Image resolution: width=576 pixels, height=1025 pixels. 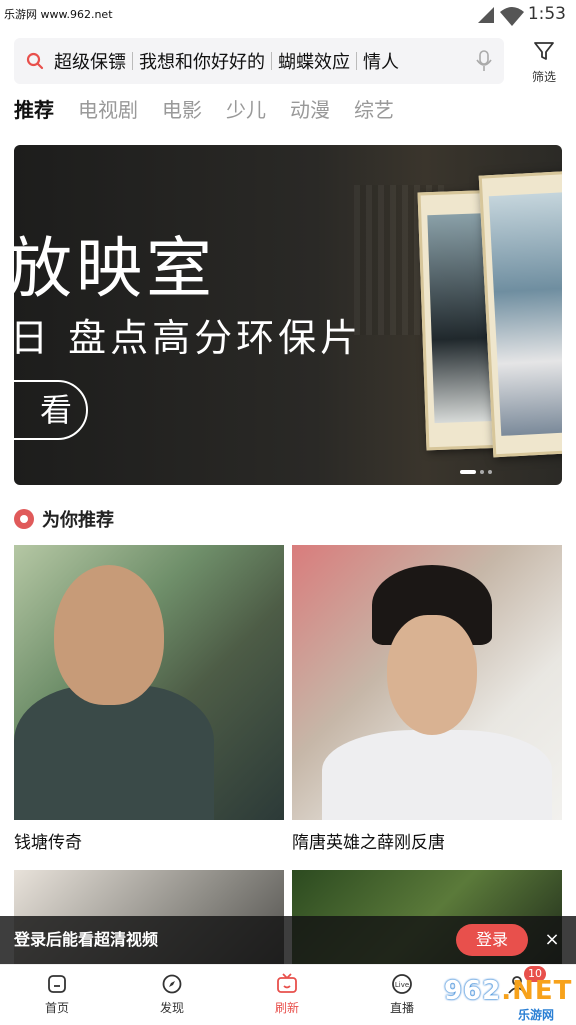 What do you see at coordinates (310, 110) in the screenshot?
I see `tab-anime: 动漫` at bounding box center [310, 110].